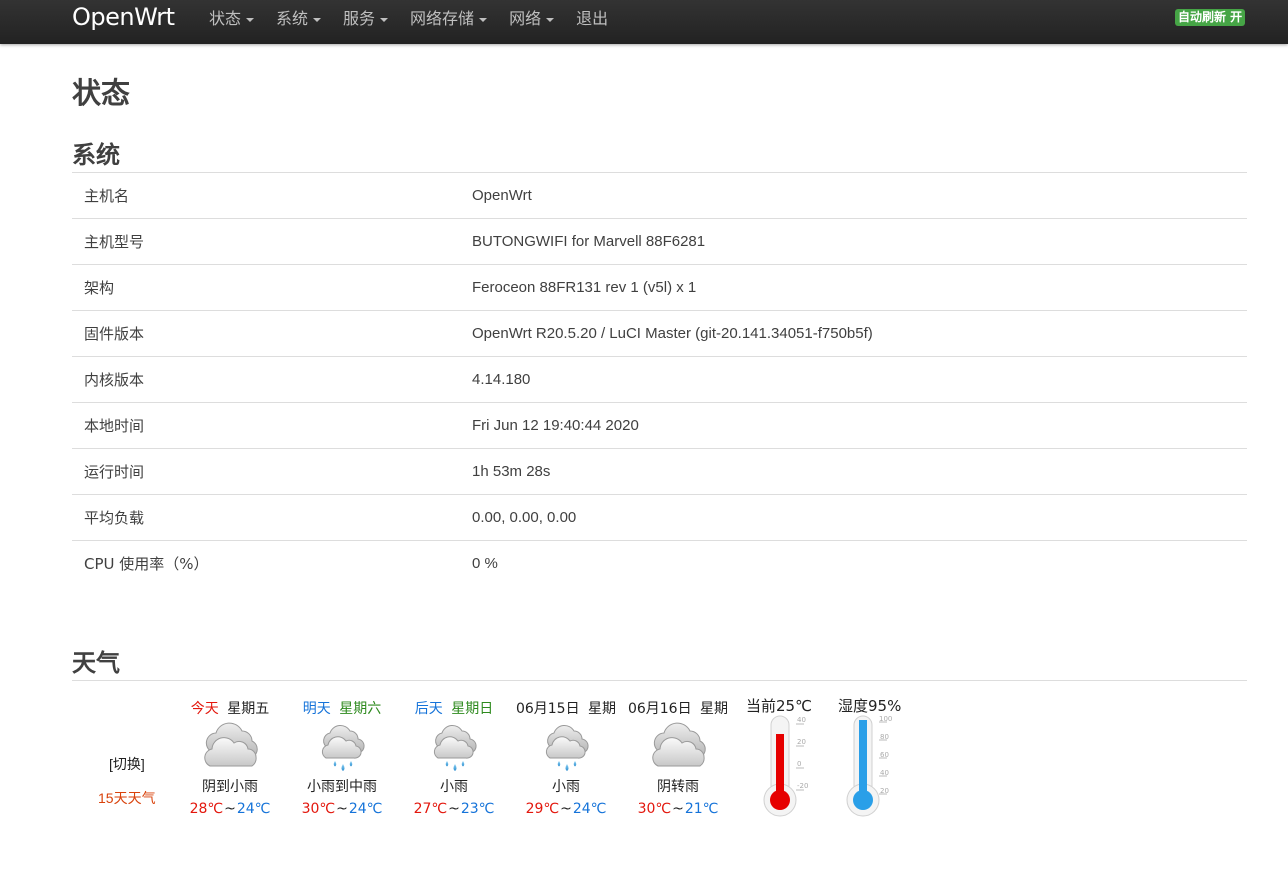 Image resolution: width=1288 pixels, height=886 pixels. I want to click on row-key: 架构, so click(99, 288).